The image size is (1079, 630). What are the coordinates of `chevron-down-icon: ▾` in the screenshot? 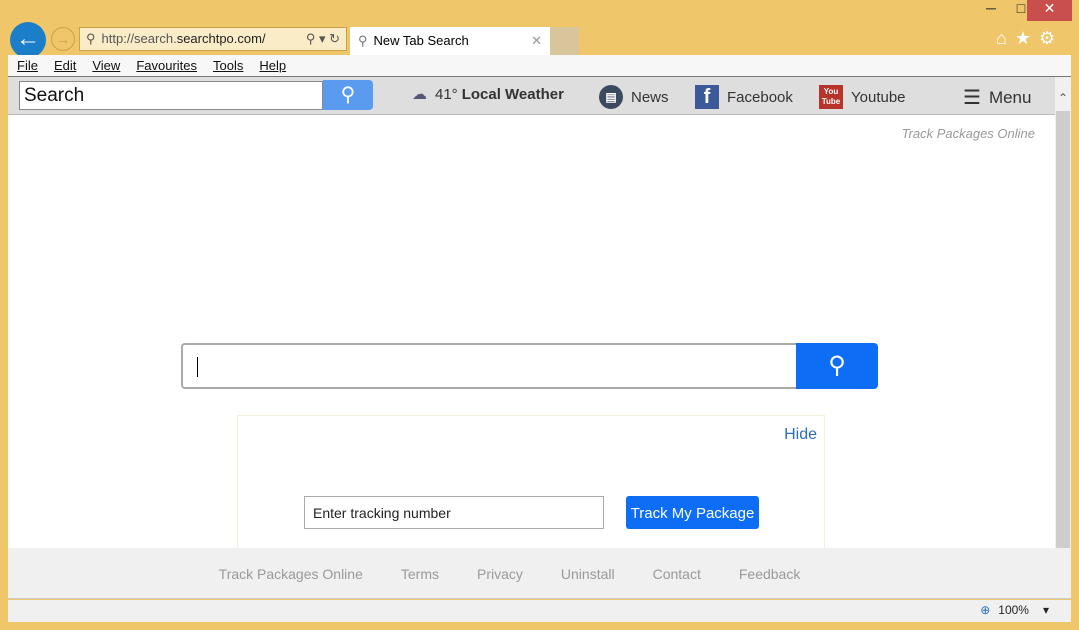 It's located at (1046, 610).